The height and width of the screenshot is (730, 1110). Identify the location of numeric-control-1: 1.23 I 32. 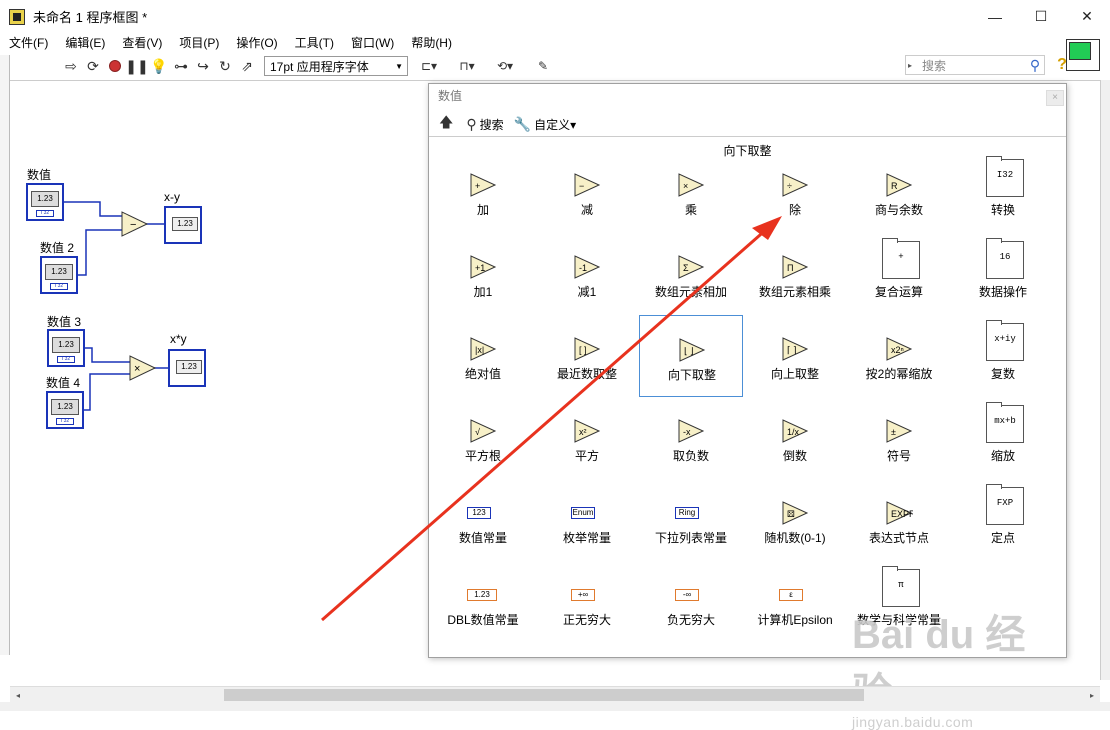
(45, 202).